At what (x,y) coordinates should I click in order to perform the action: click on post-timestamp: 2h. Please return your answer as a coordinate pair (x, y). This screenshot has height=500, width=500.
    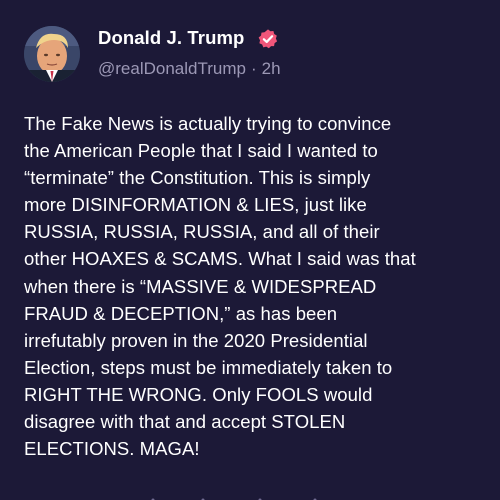
    Looking at the image, I should click on (271, 68).